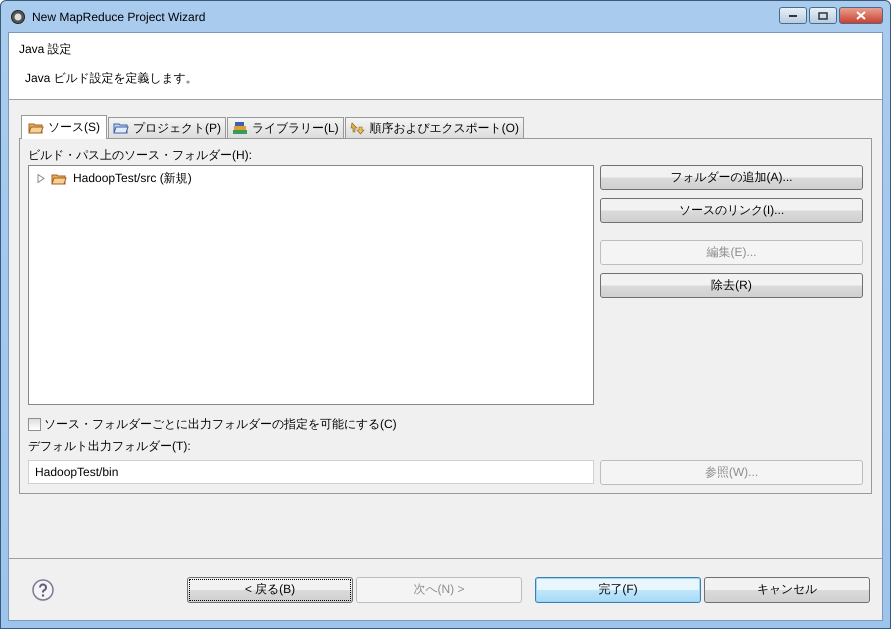 The height and width of the screenshot is (629, 891). What do you see at coordinates (358, 128) in the screenshot?
I see `arrows-icon` at bounding box center [358, 128].